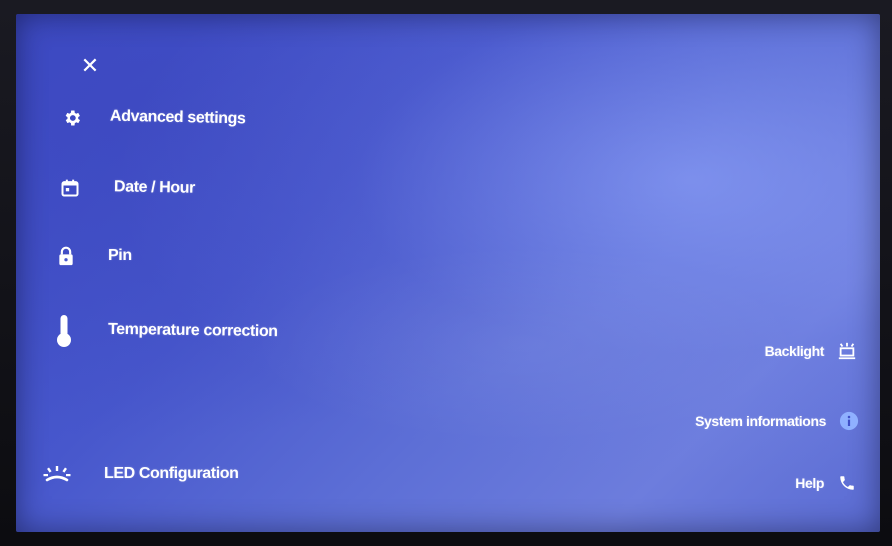  I want to click on menu-item-label: Temperature correction, so click(192, 330).